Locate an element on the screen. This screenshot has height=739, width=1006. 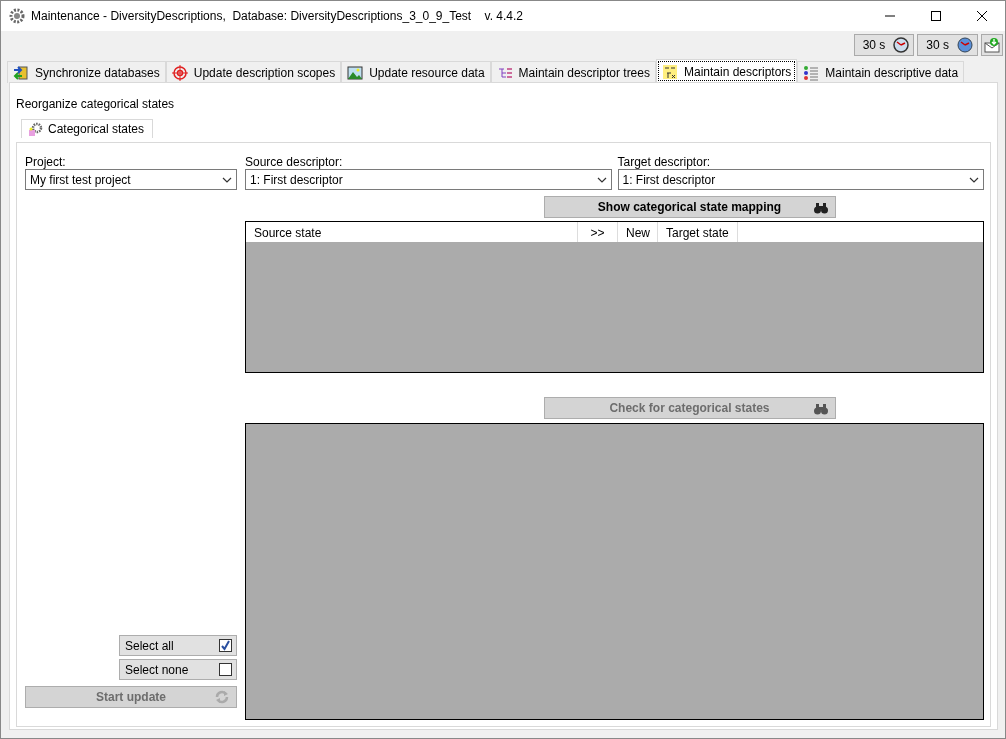
tab: Maintain descriptor trees is located at coordinates (573, 72).